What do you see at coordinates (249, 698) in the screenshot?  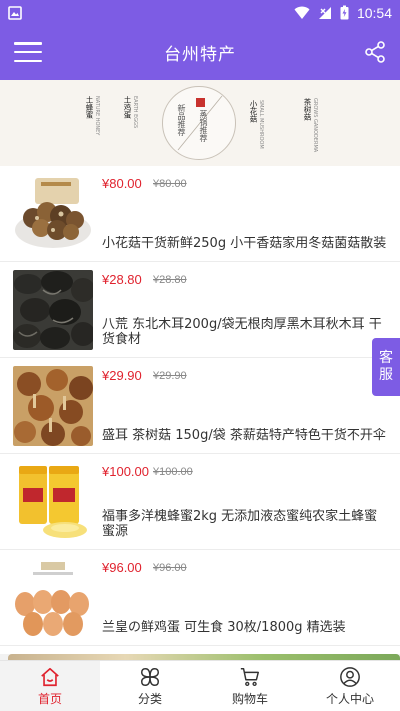 I see `tab-cart-label: 购物车` at bounding box center [249, 698].